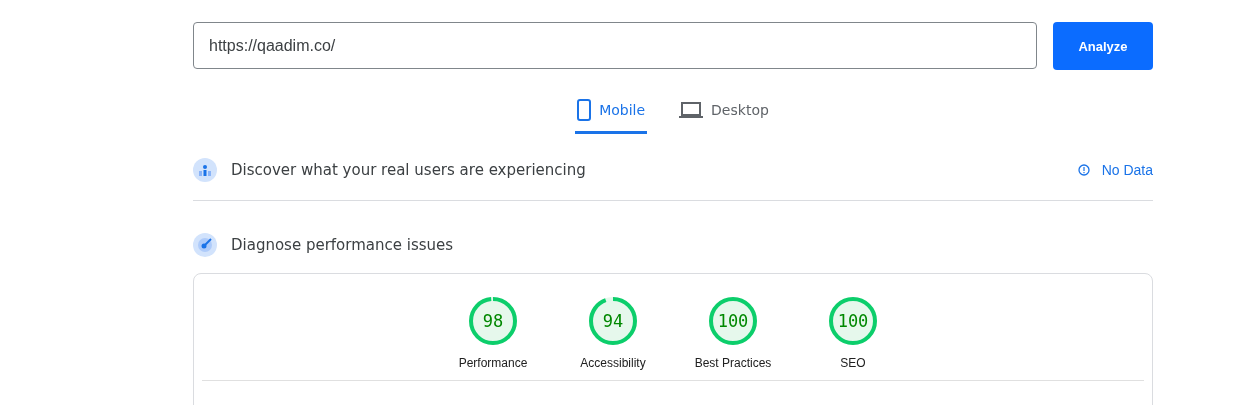 This screenshot has height=405, width=1258. What do you see at coordinates (1115, 170) in the screenshot?
I see `no-data-link: No Data` at bounding box center [1115, 170].